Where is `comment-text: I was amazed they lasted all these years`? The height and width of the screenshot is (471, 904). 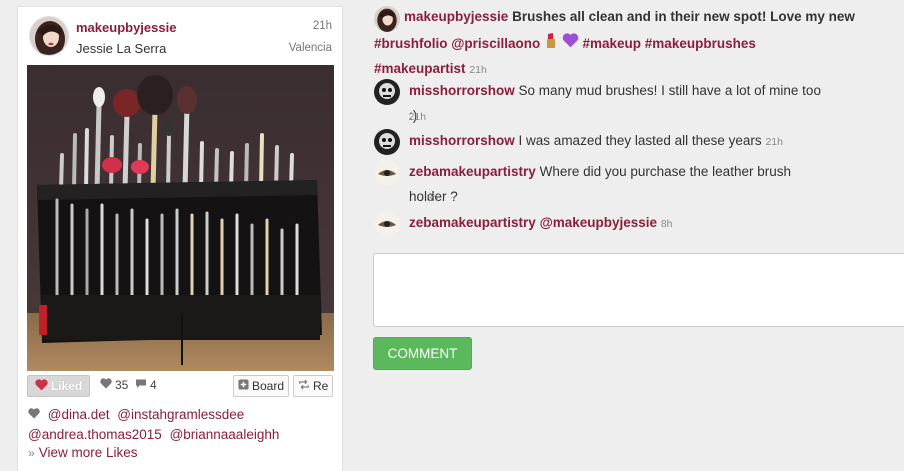 comment-text: I was amazed they lasted all these years is located at coordinates (640, 140).